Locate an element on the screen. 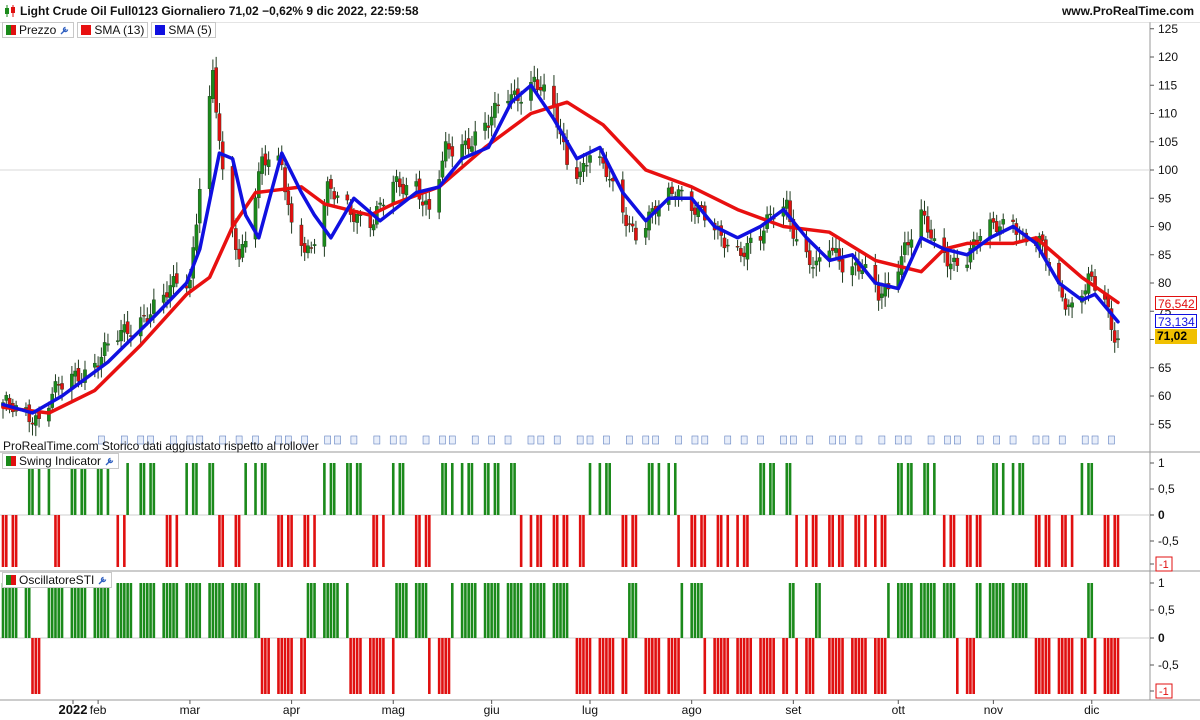 Image resolution: width=1200 pixels, height=720 pixels. legend-price: Prezzo is located at coordinates (38, 30).